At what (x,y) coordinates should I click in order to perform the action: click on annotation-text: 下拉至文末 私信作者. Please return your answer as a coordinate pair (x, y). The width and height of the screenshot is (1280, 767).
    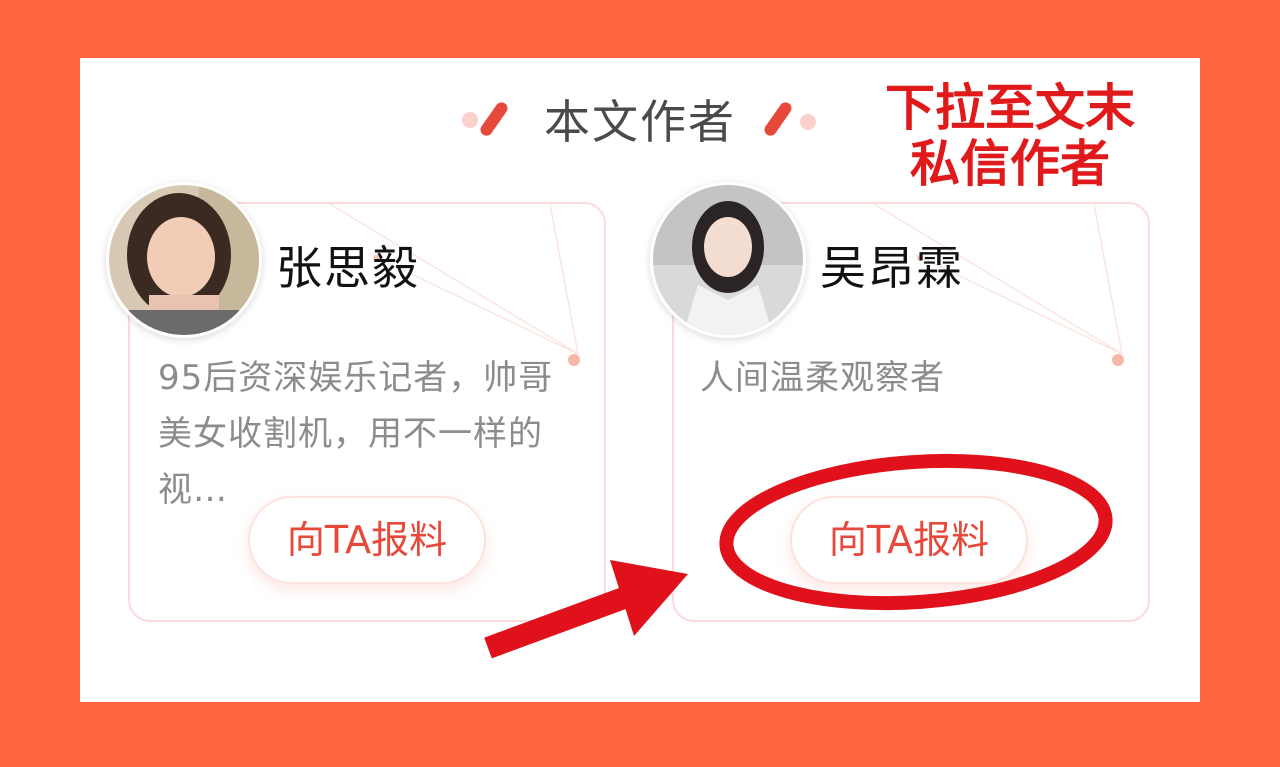
    Looking at the image, I should click on (1010, 136).